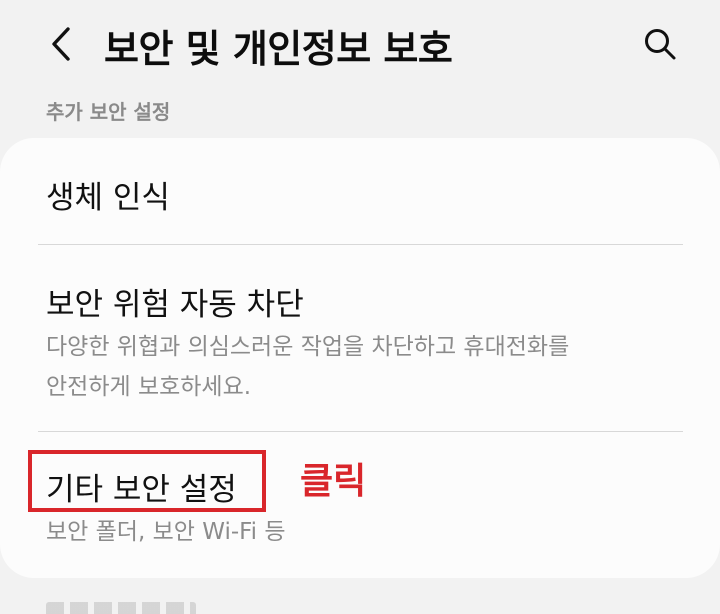 The height and width of the screenshot is (614, 720). I want to click on highlight-box, so click(147, 481).